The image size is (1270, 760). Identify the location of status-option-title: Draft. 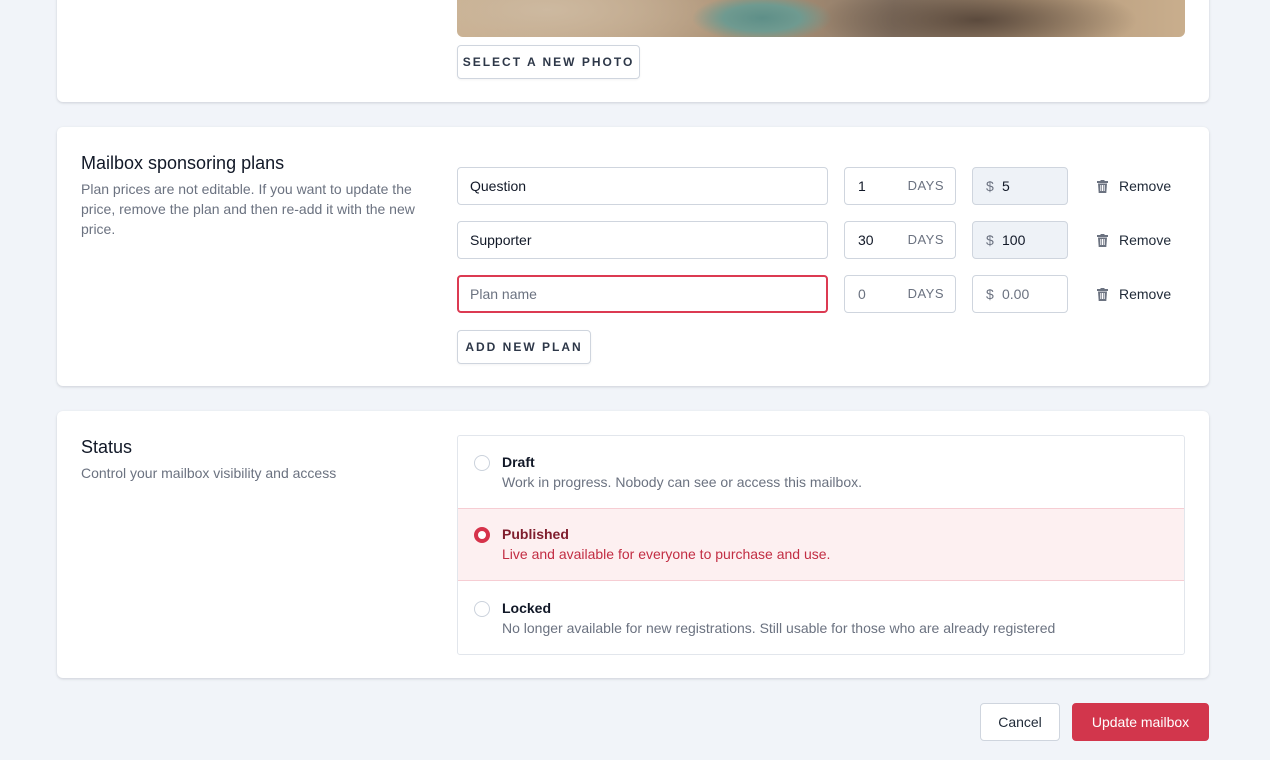
(518, 462).